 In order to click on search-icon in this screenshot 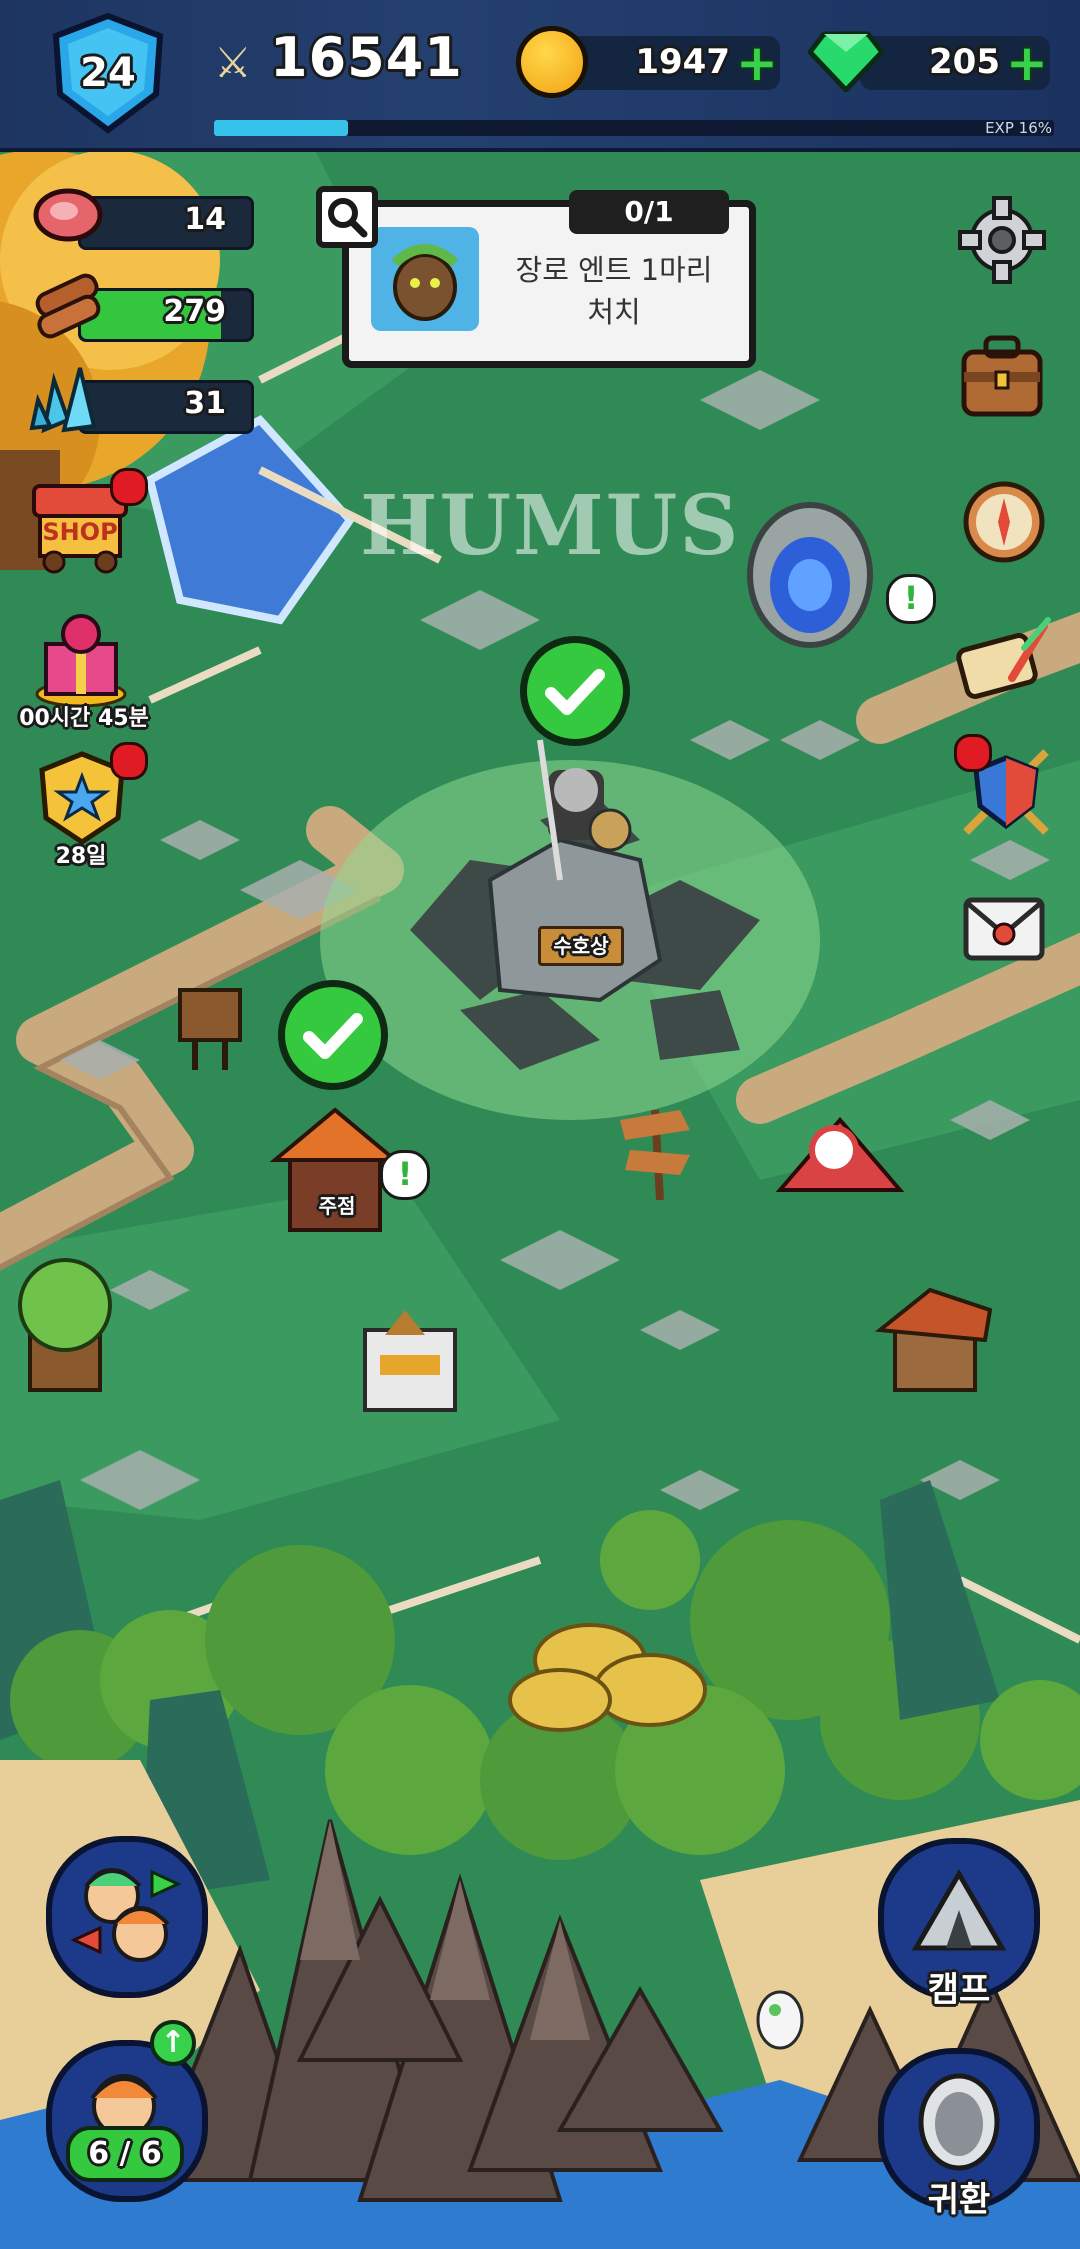, I will do `click(347, 217)`.